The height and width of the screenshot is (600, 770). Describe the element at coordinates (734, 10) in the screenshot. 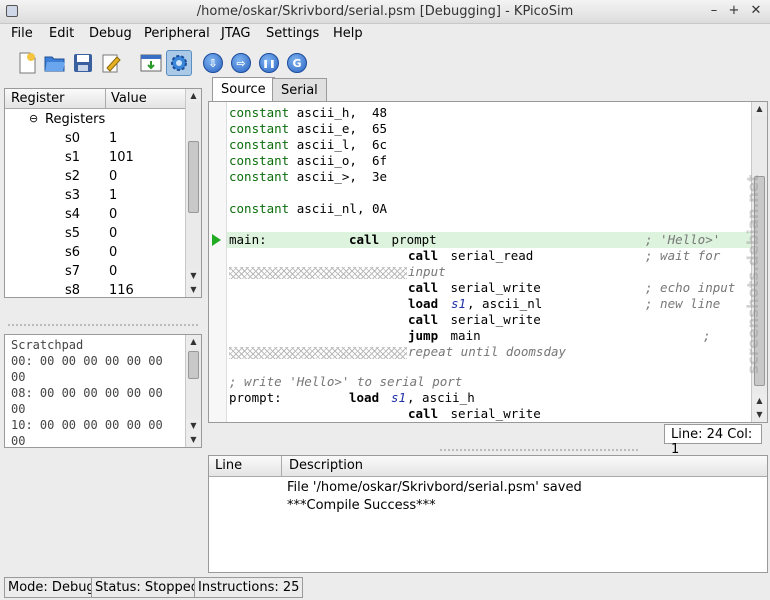

I see `maximize-icon: +` at that location.